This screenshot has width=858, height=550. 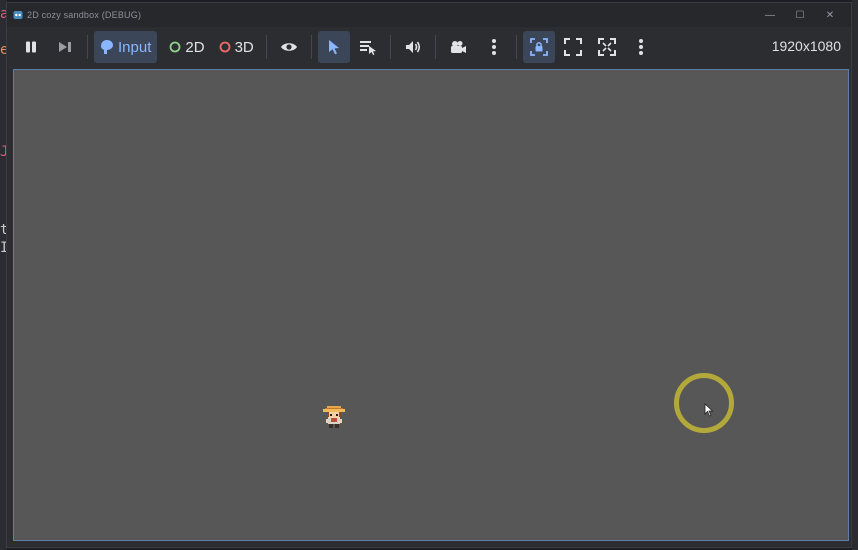 I want to click on circle-2d-icon, so click(x=175, y=47).